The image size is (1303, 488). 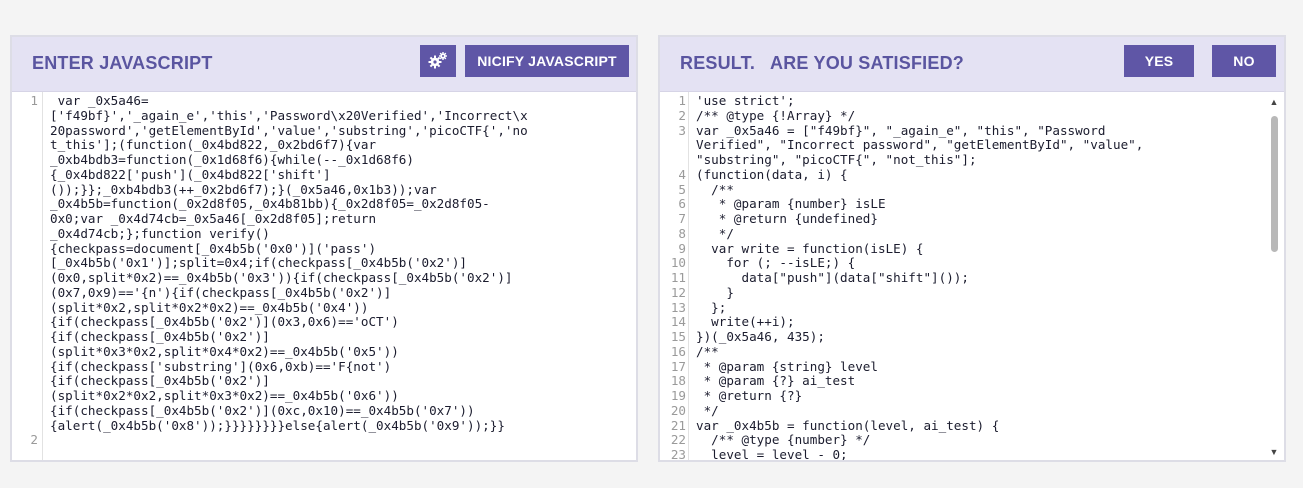 What do you see at coordinates (972, 116) in the screenshot?
I see `code-line: 2 /** @type {!Array} */` at bounding box center [972, 116].